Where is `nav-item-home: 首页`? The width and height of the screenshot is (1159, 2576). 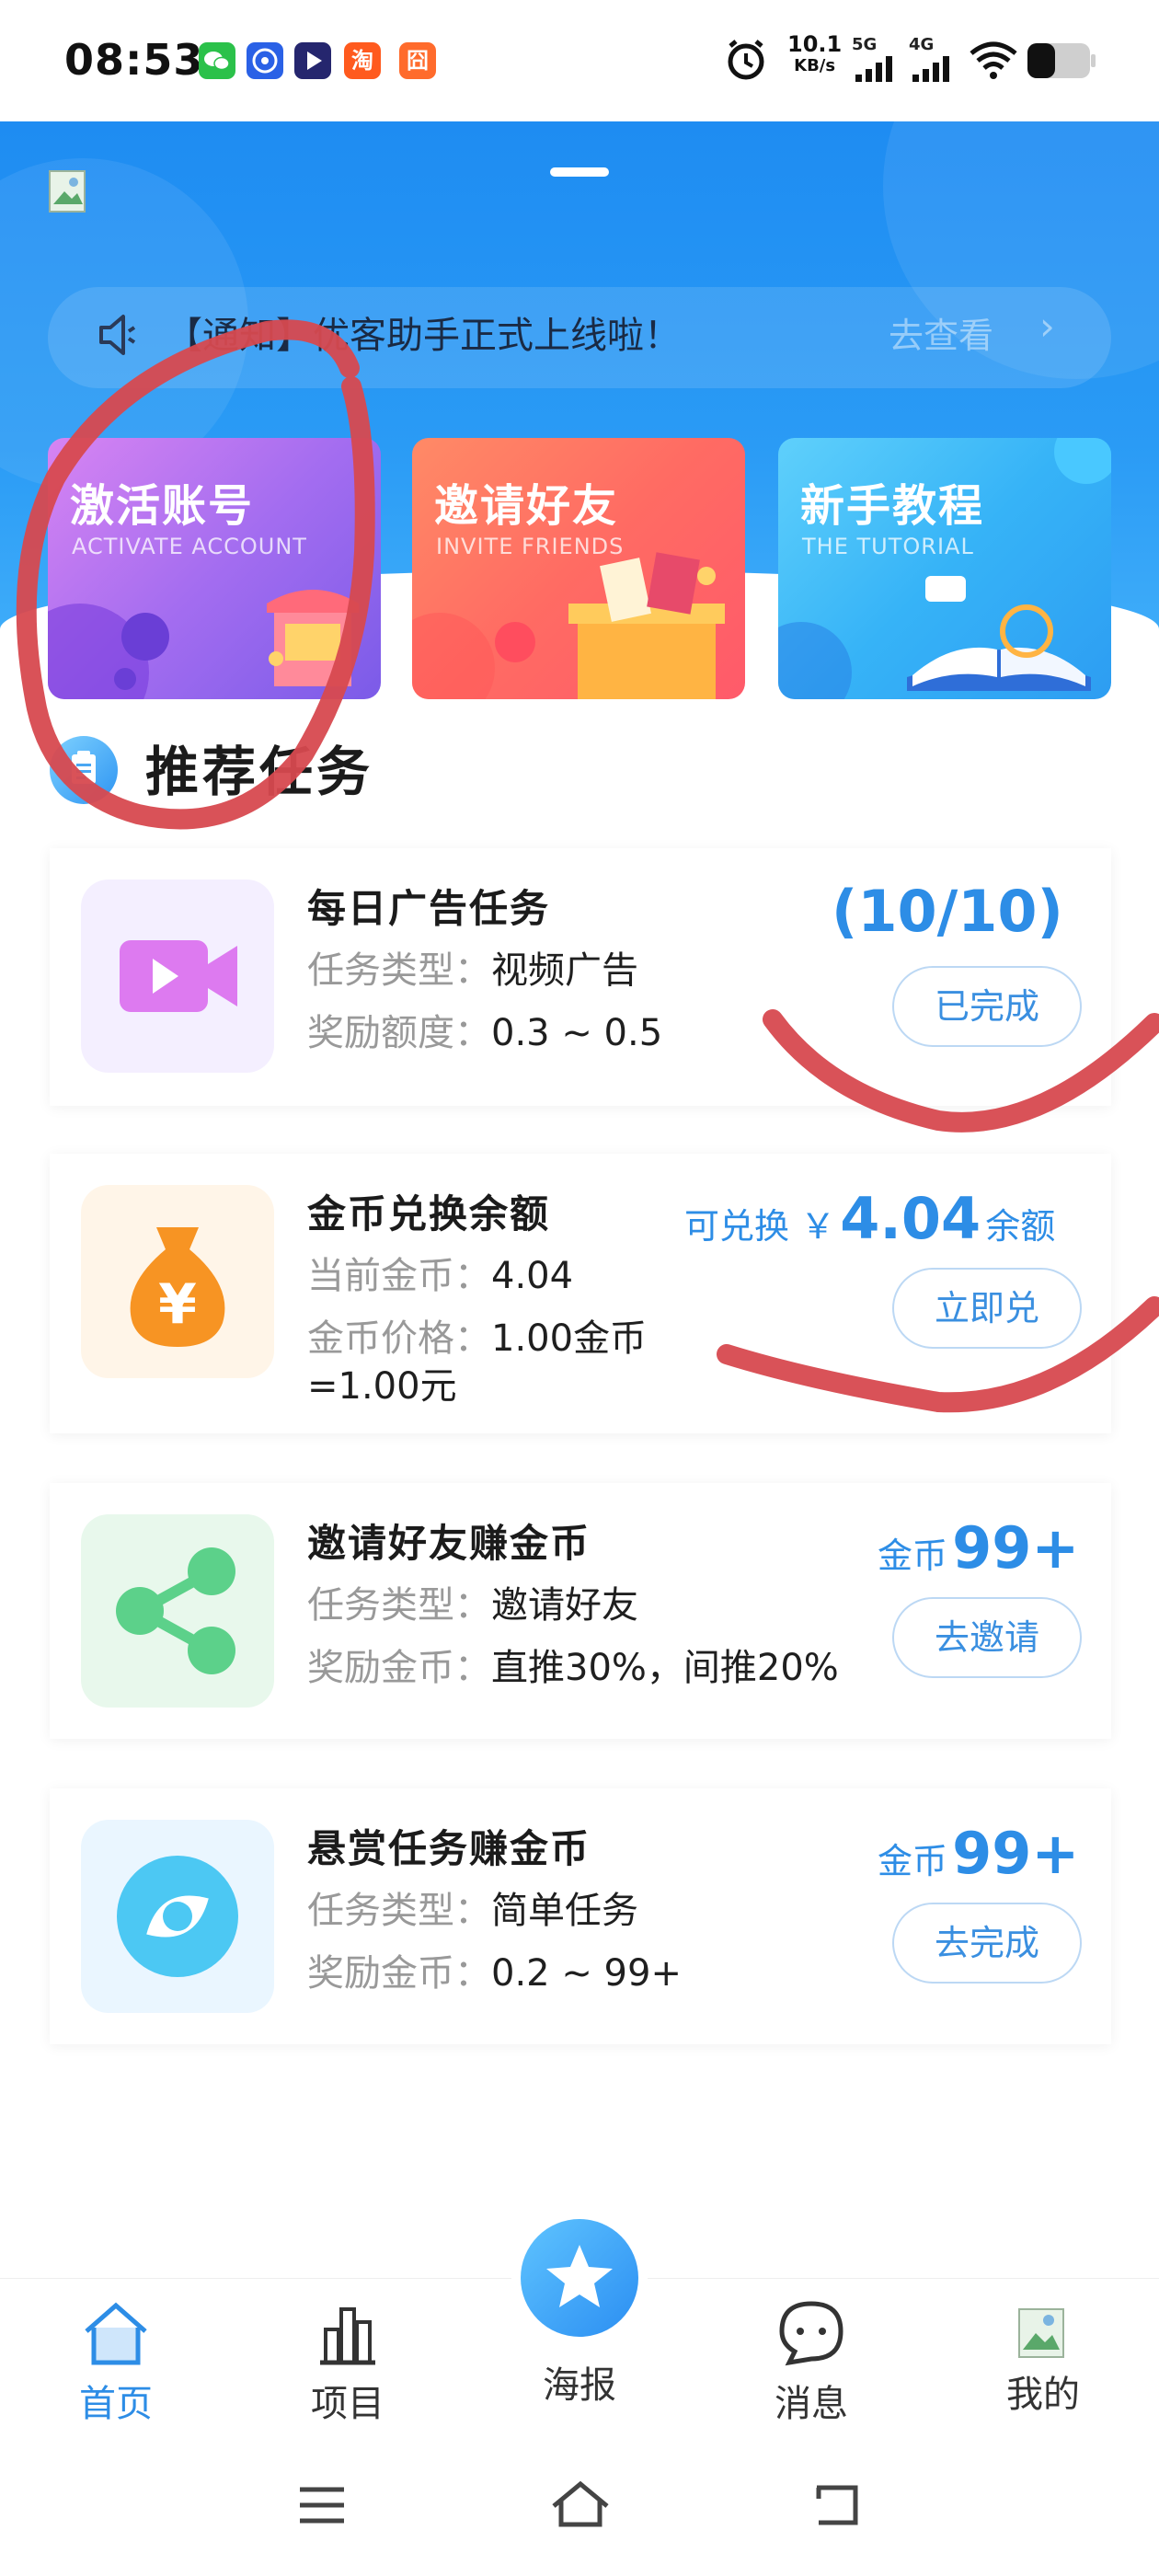
nav-item-home: 首页 is located at coordinates (115, 2352).